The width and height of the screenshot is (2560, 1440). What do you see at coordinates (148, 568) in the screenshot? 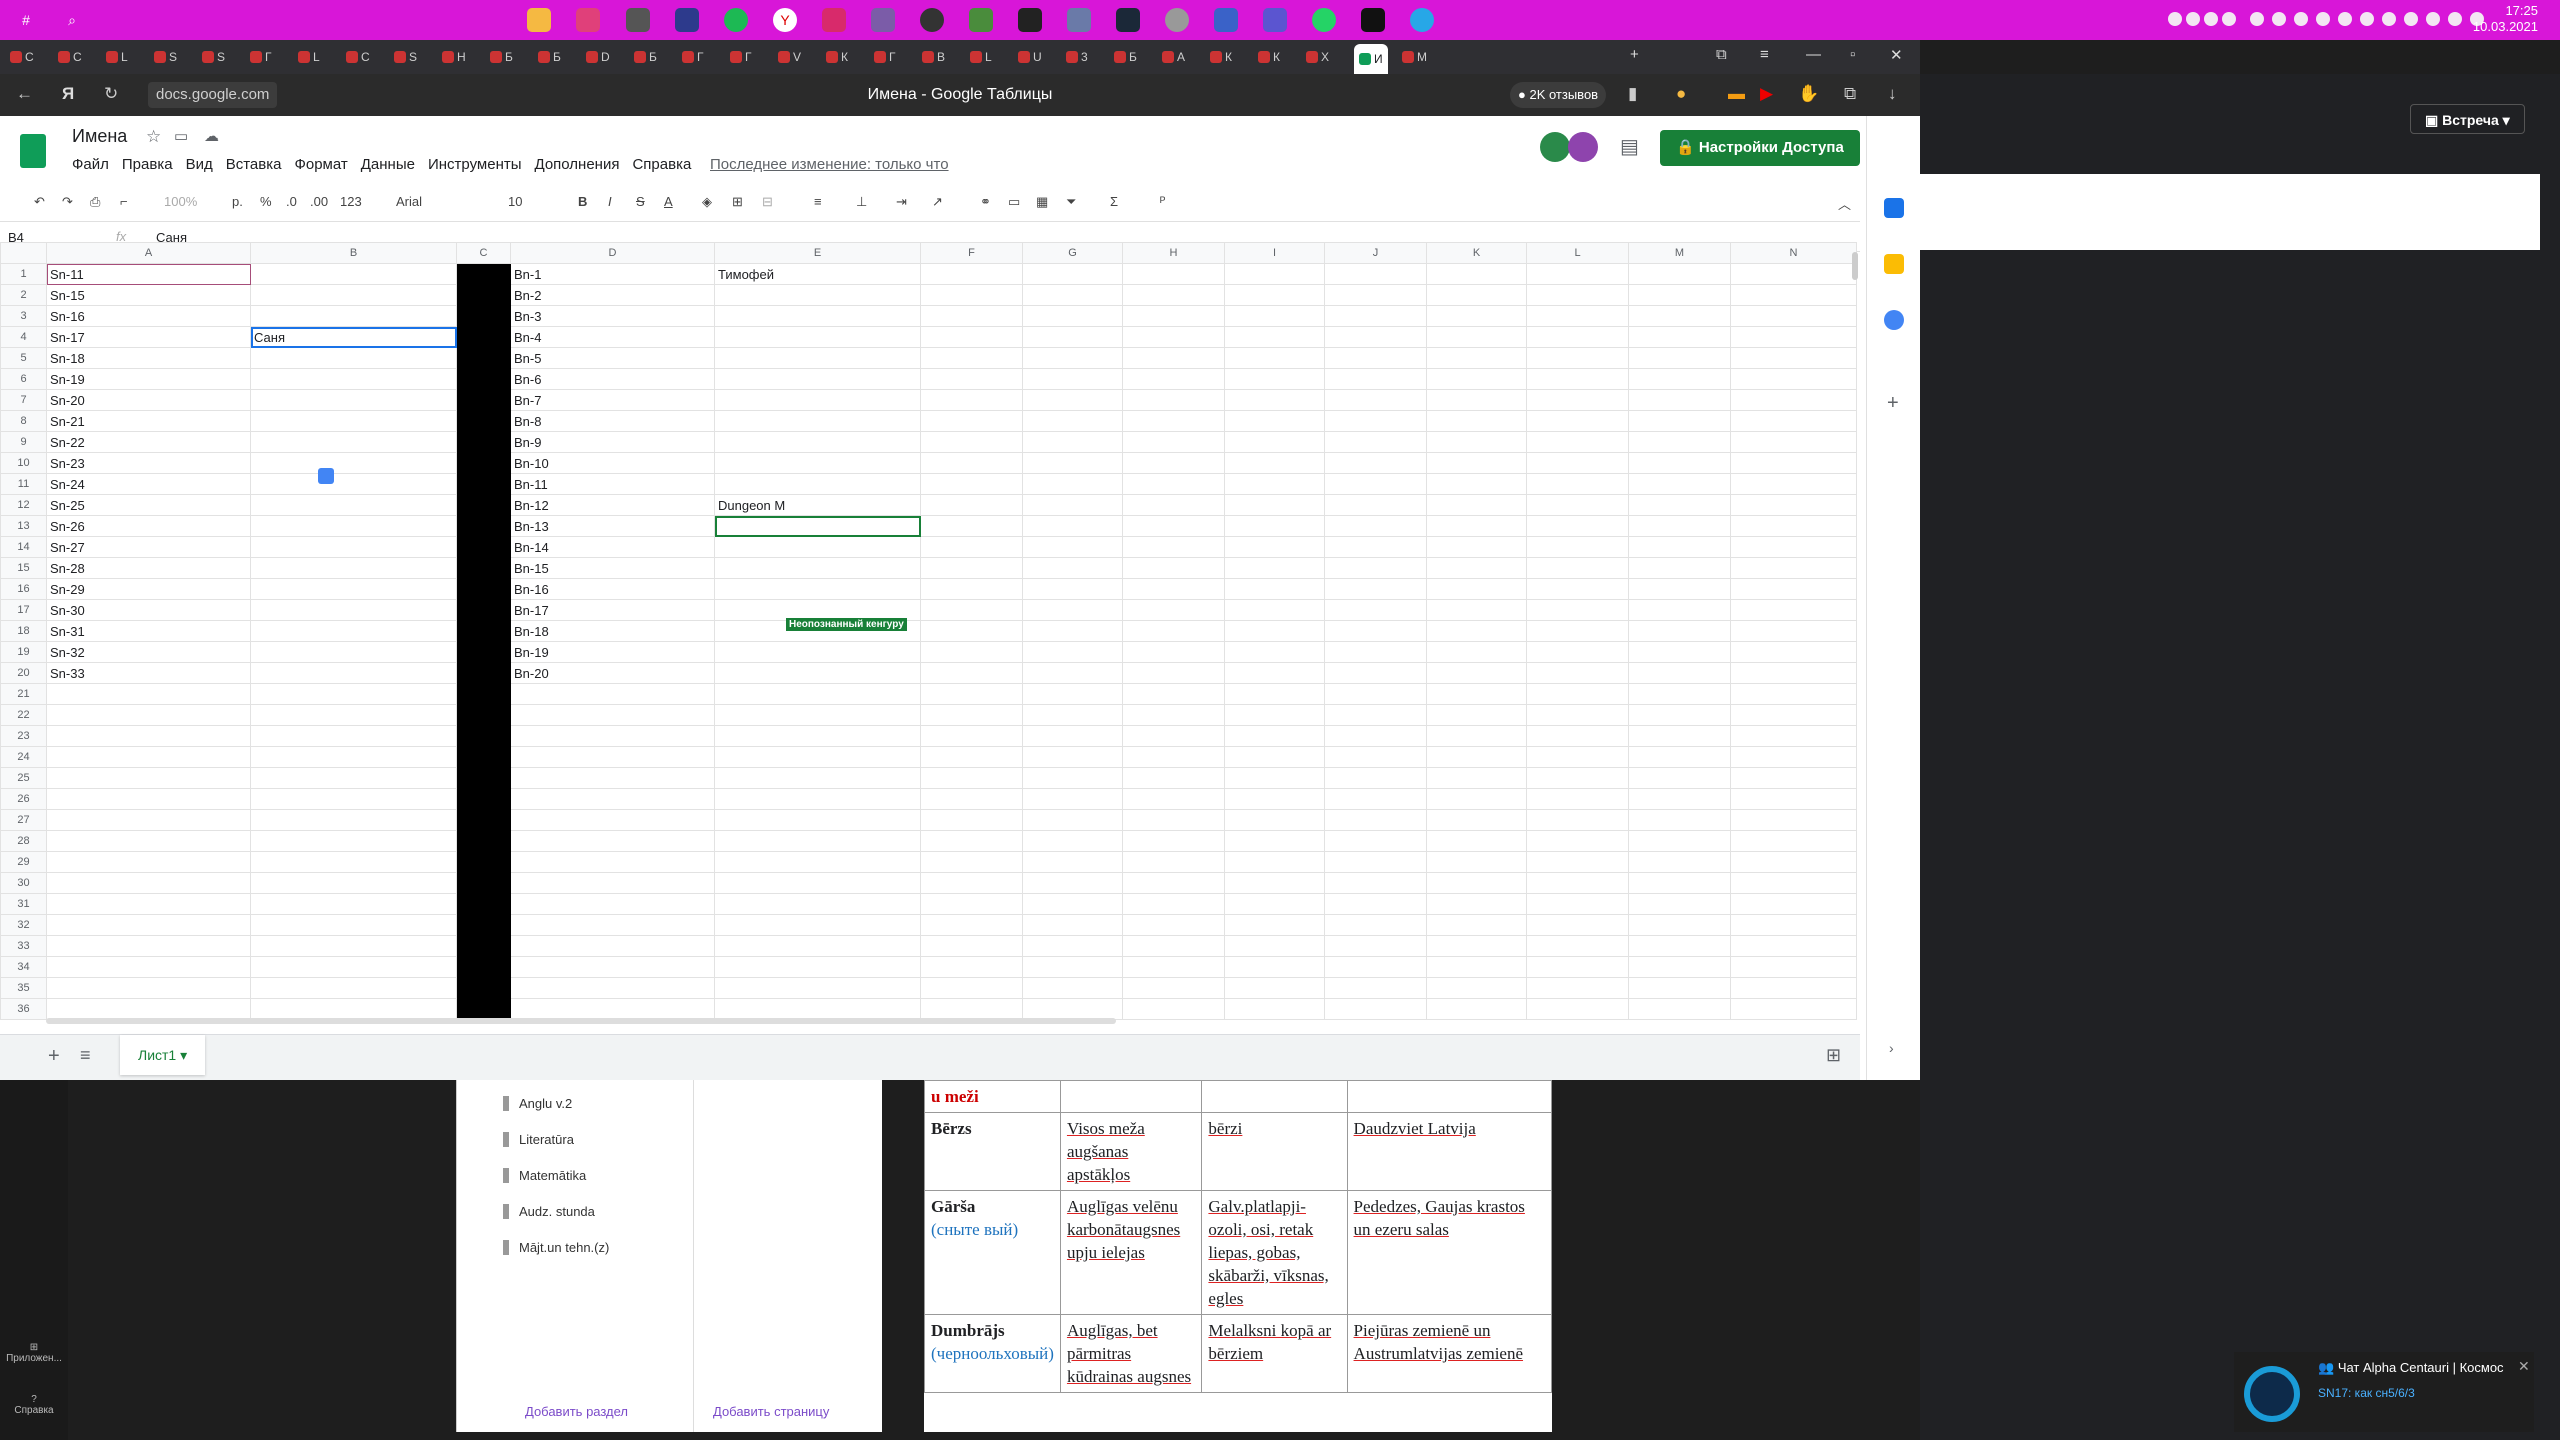
I see `cell: Sn-28` at bounding box center [148, 568].